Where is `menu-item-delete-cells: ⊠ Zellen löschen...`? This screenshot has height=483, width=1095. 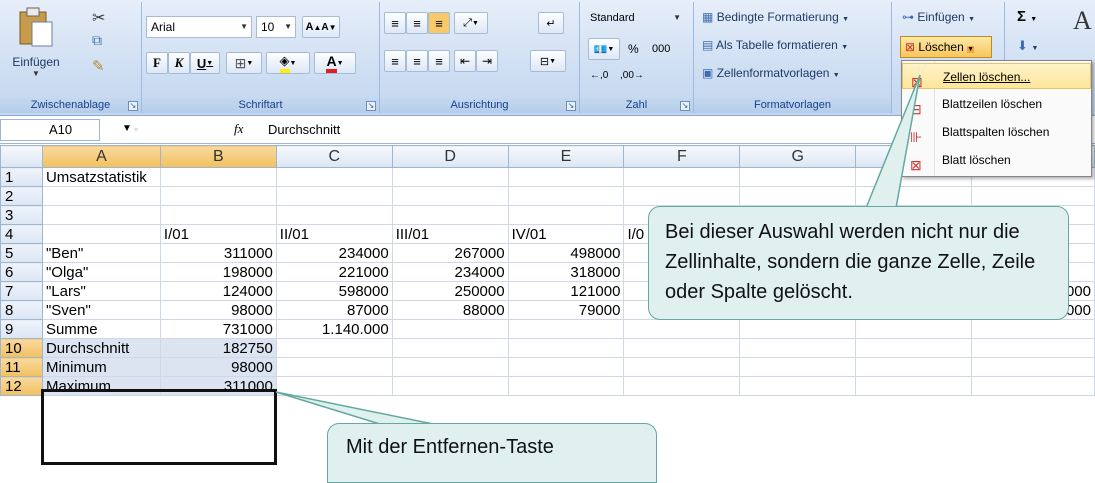 menu-item-delete-cells: ⊠ Zellen löschen... is located at coordinates (996, 76).